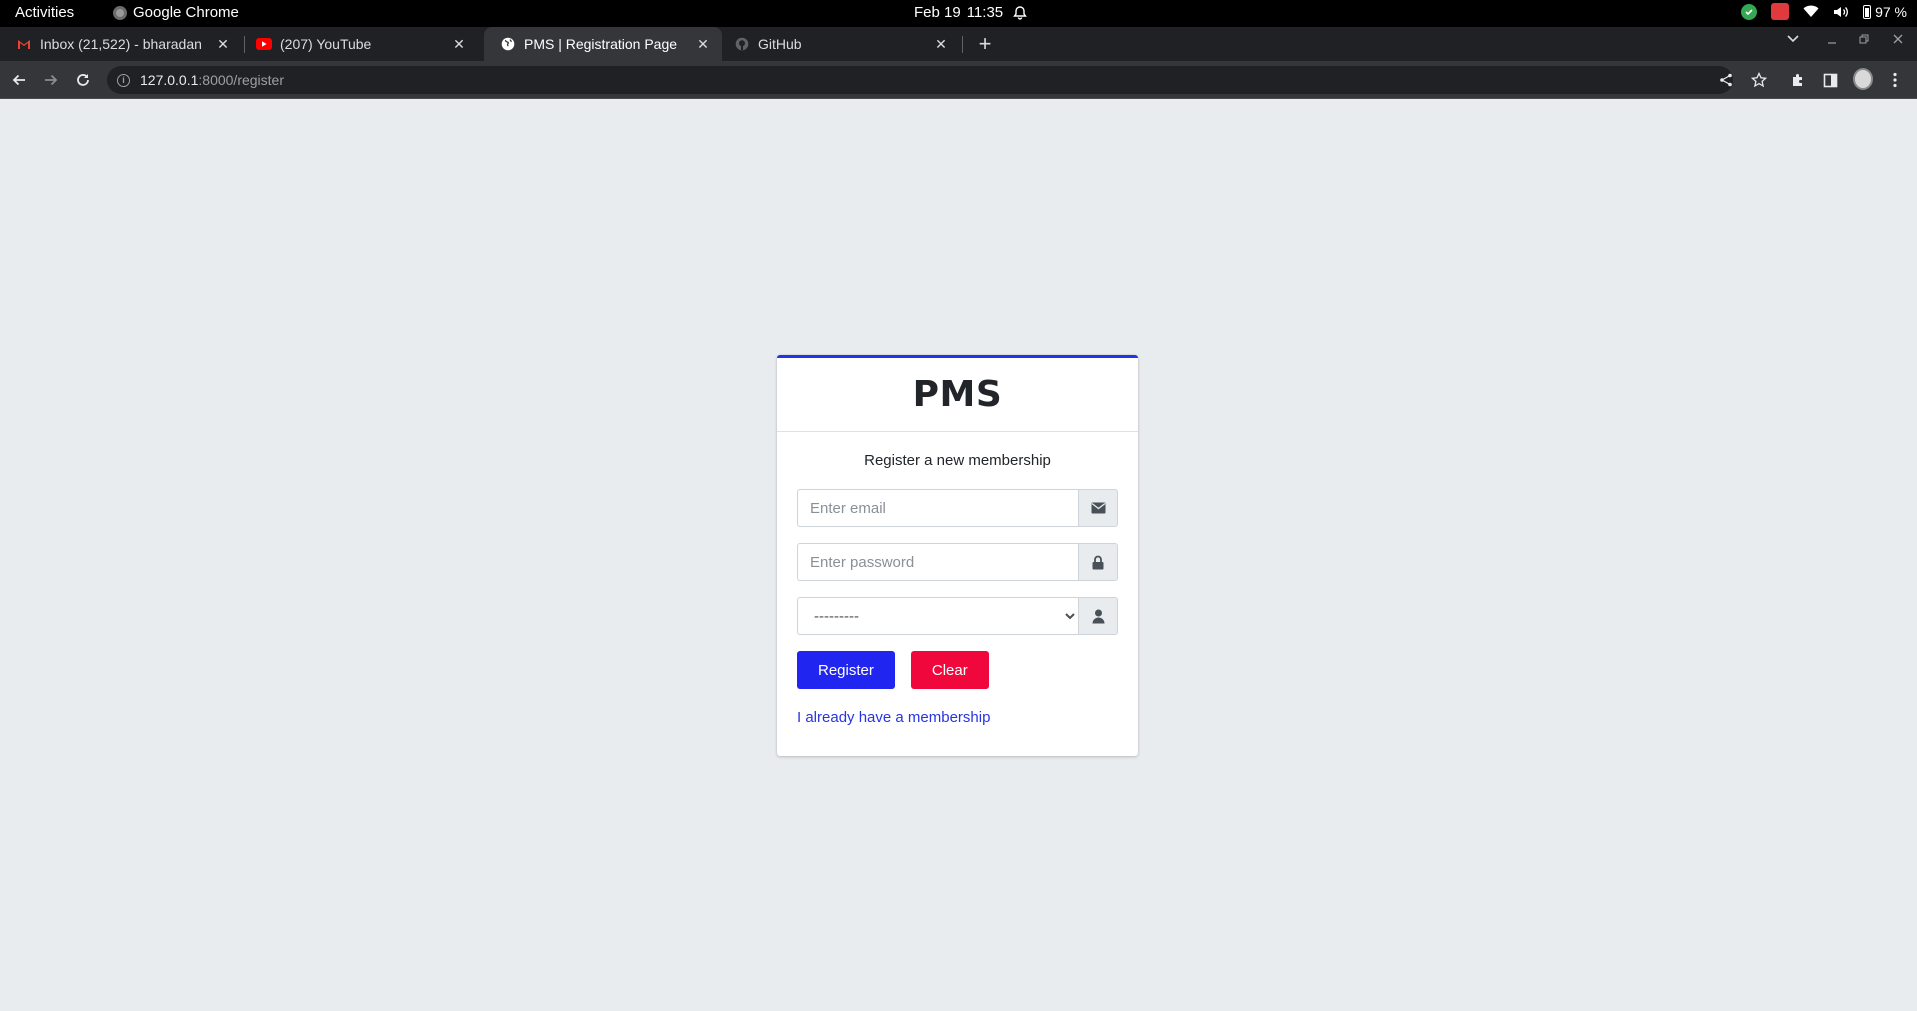 The image size is (1917, 1011). Describe the element at coordinates (1830, 80) in the screenshot. I see `side-panel-icon` at that location.